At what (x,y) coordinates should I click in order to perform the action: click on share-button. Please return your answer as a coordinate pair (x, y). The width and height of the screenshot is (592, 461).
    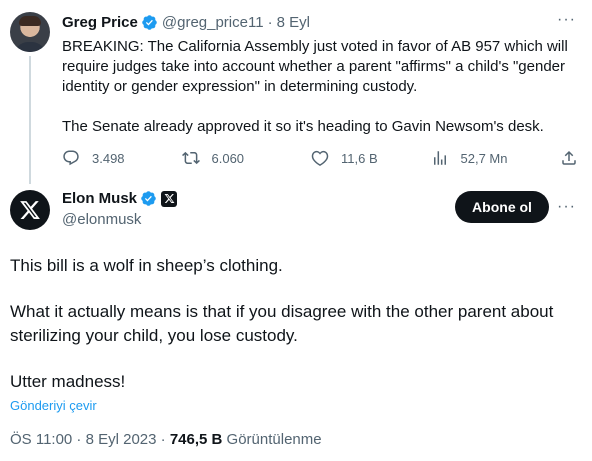
    Looking at the image, I should click on (569, 158).